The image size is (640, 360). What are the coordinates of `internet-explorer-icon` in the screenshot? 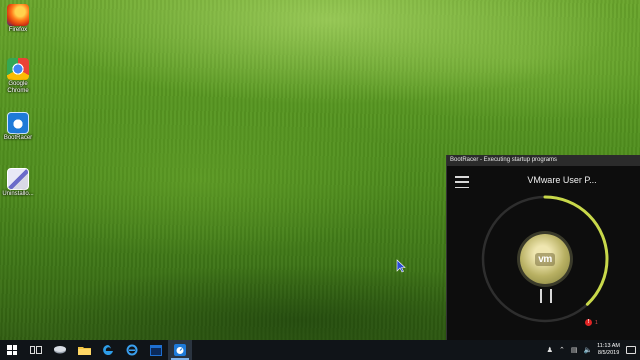 It's located at (132, 350).